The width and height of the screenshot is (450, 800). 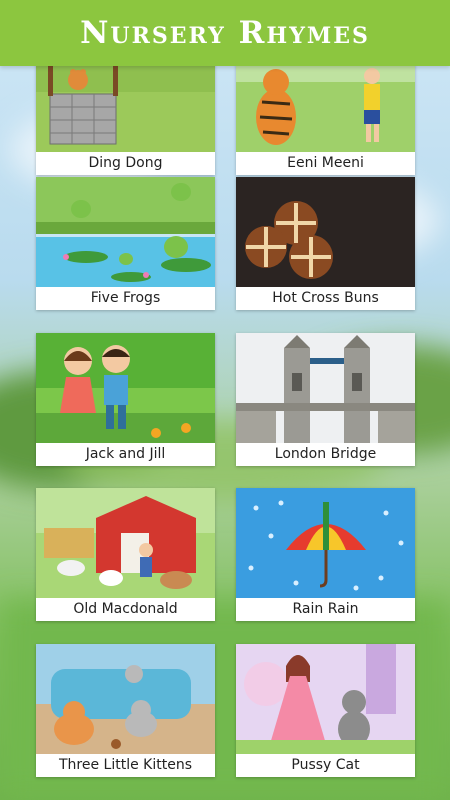 I want to click on london-bridge-illustration, so click(x=325, y=388).